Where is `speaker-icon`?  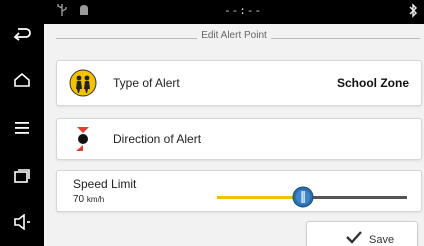
speaker-icon is located at coordinates (22, 222).